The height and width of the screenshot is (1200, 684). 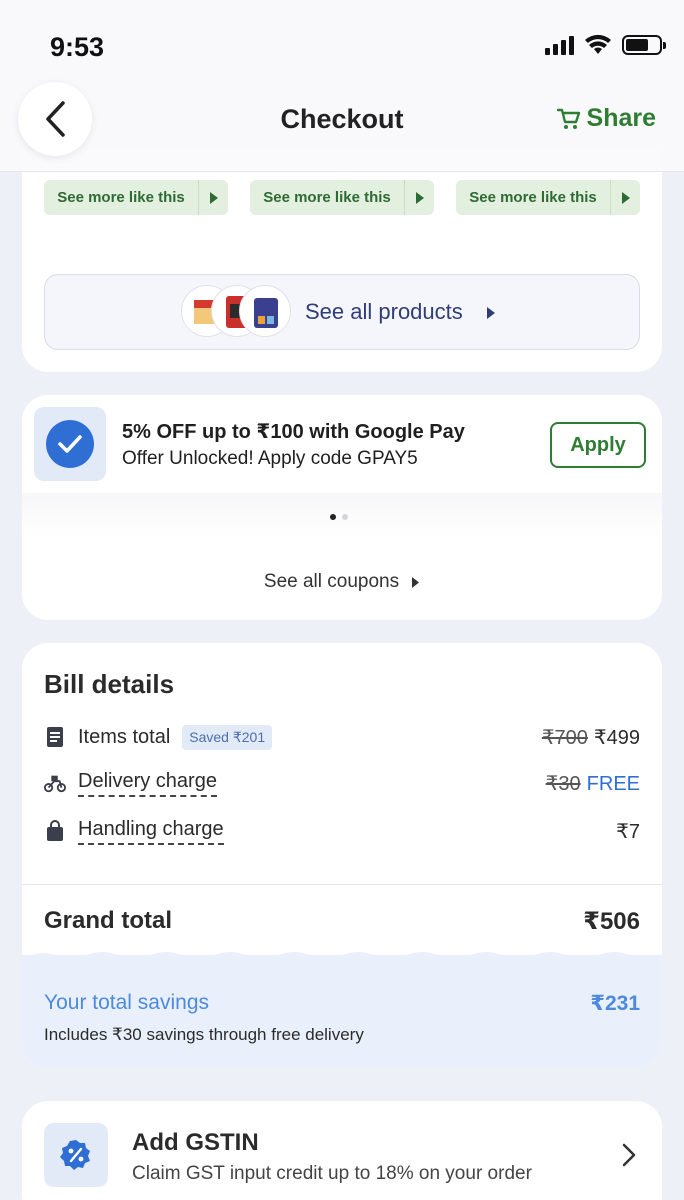 What do you see at coordinates (236, 313) in the screenshot?
I see `product-thumbnails` at bounding box center [236, 313].